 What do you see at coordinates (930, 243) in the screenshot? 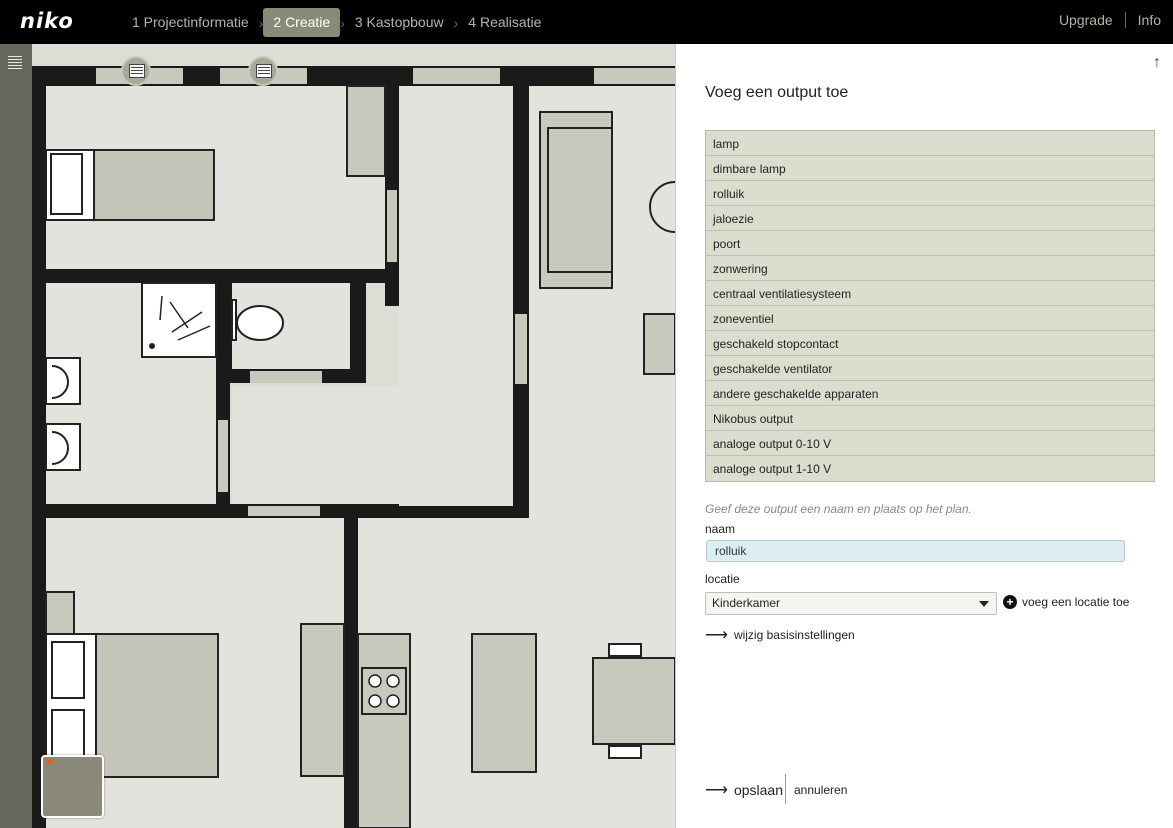
I see `list-item: poort` at bounding box center [930, 243].